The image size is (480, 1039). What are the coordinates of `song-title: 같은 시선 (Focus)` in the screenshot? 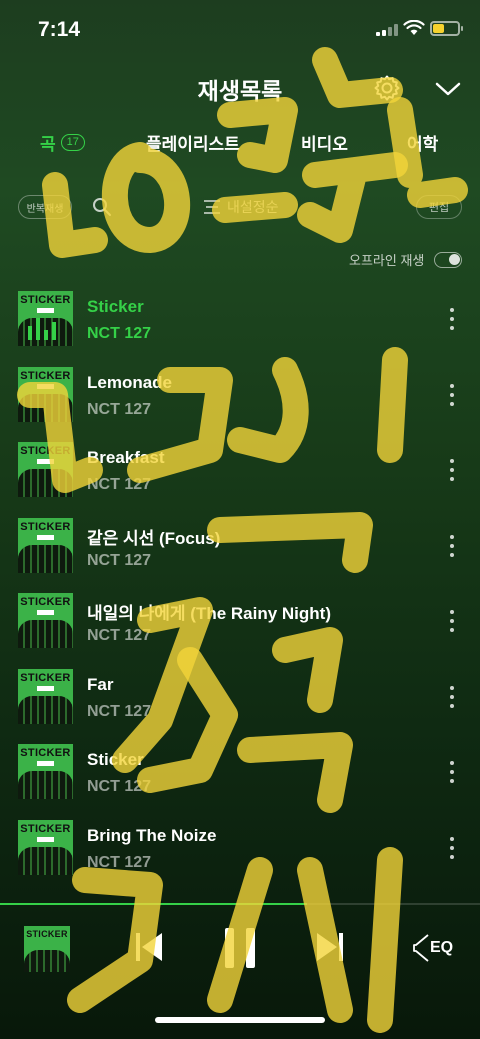 It's located at (154, 538).